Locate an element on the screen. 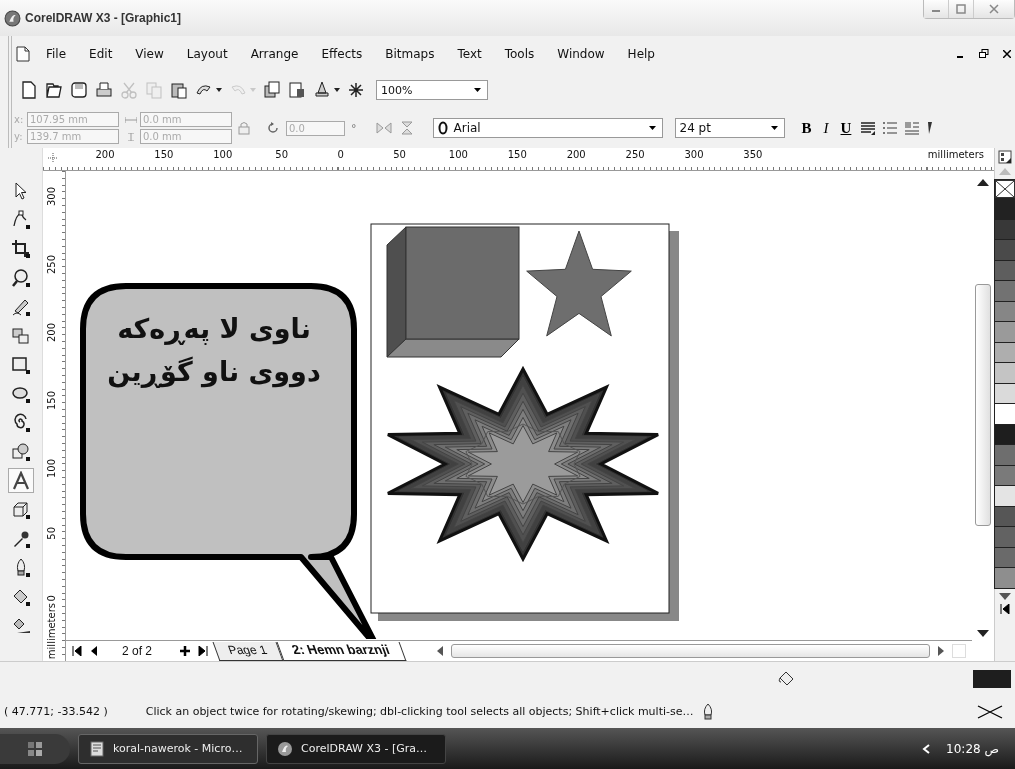 The image size is (1015, 769). menu-item: Edit is located at coordinates (101, 54).